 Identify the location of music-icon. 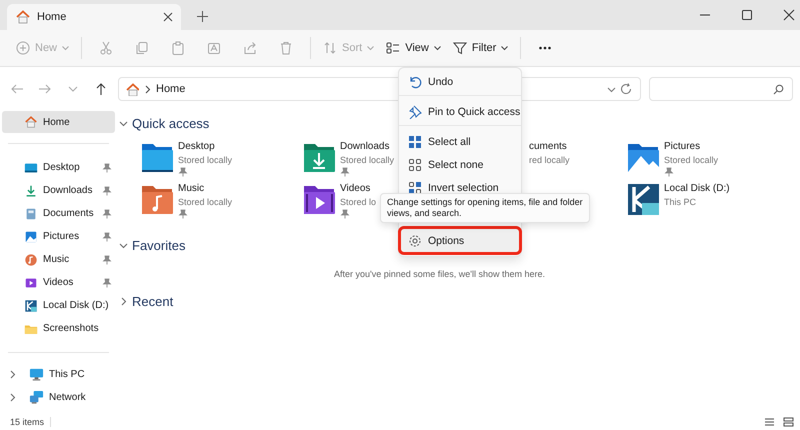
(31, 259).